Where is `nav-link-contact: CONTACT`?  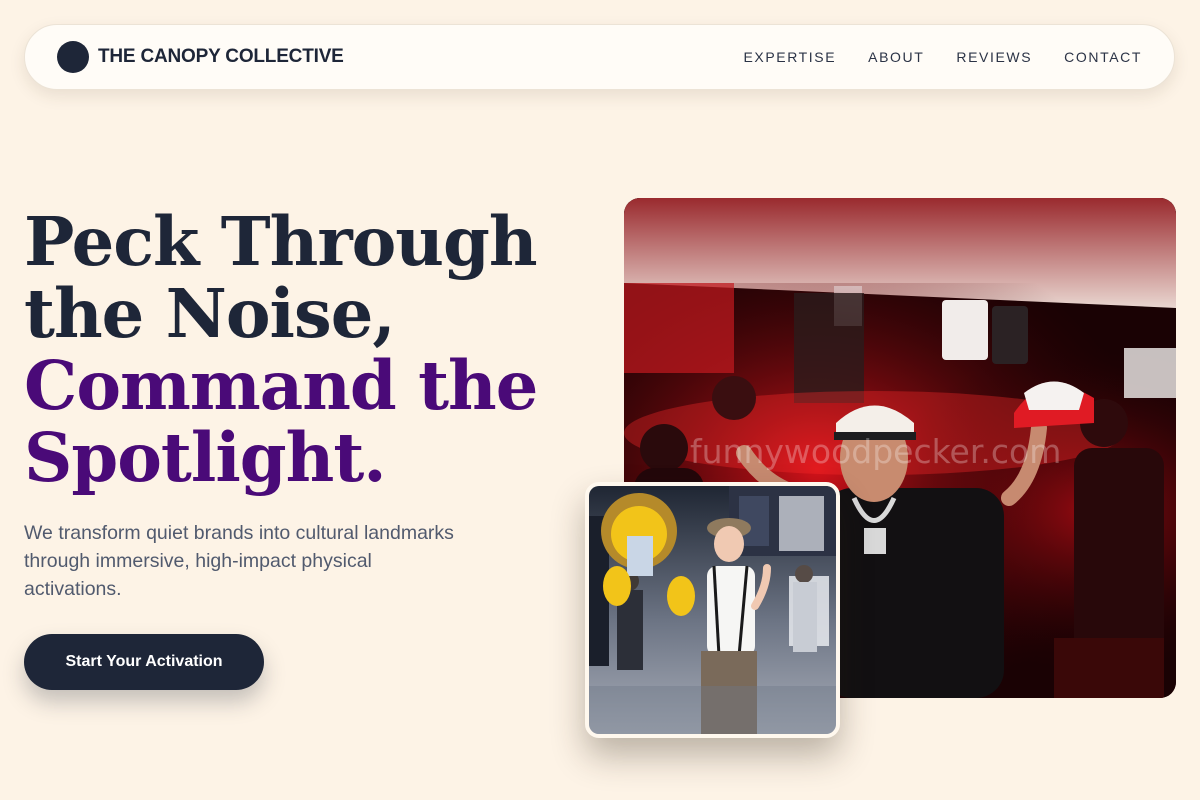 nav-link-contact: CONTACT is located at coordinates (1103, 57).